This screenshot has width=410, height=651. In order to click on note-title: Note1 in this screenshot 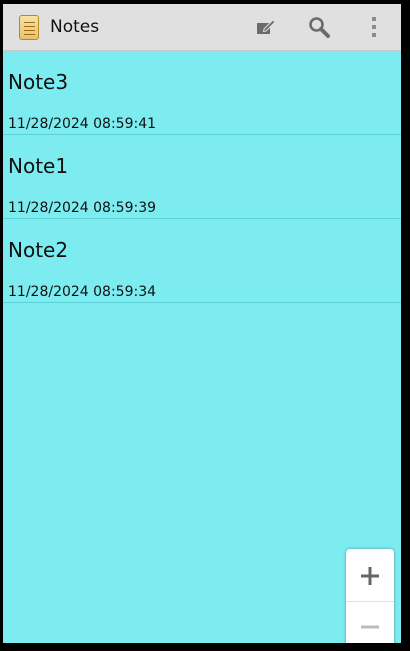, I will do `click(38, 166)`.